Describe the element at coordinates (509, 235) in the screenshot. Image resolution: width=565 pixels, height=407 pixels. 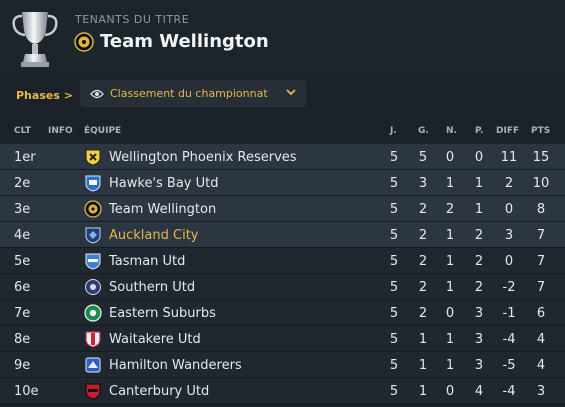
I see `row-diff: 3` at that location.